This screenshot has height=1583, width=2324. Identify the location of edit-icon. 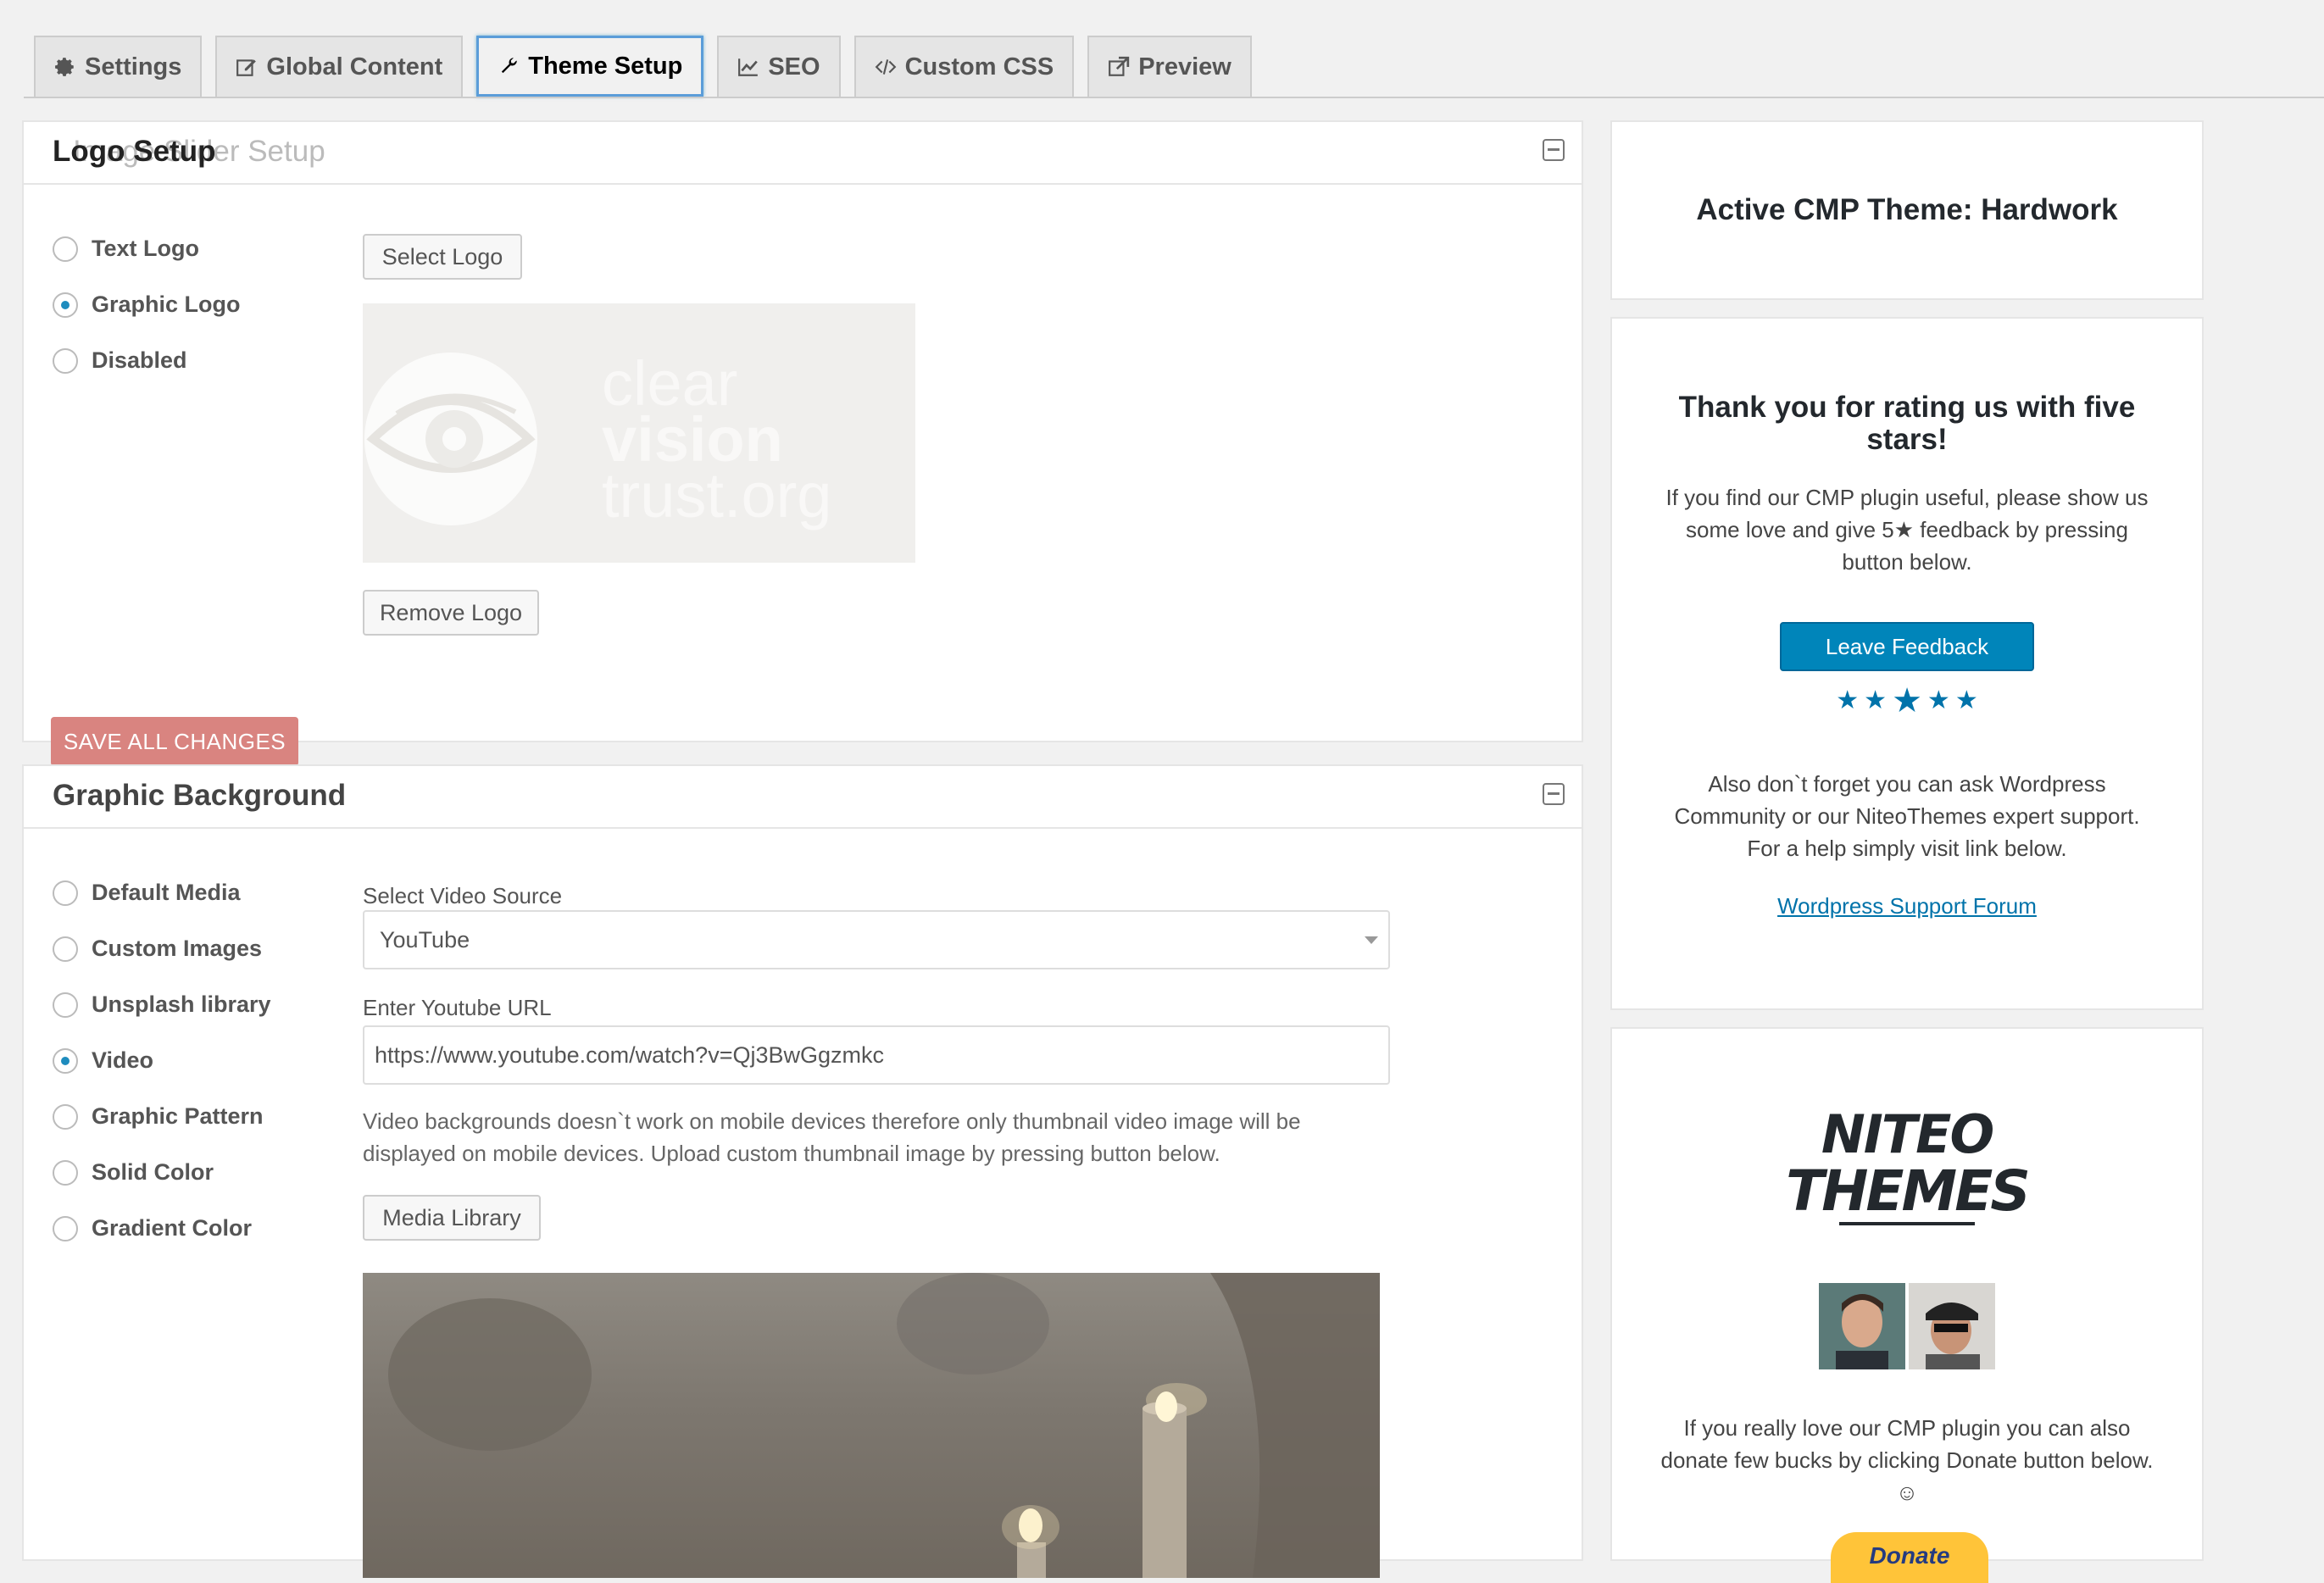
(247, 67).